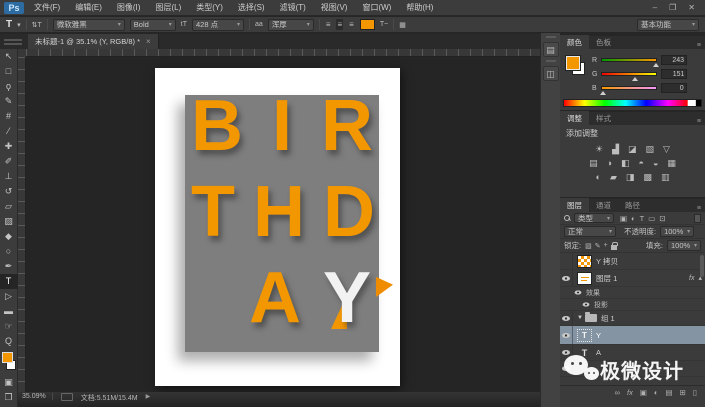  I want to click on text-orientation-icon: ⇅T, so click(37, 25).